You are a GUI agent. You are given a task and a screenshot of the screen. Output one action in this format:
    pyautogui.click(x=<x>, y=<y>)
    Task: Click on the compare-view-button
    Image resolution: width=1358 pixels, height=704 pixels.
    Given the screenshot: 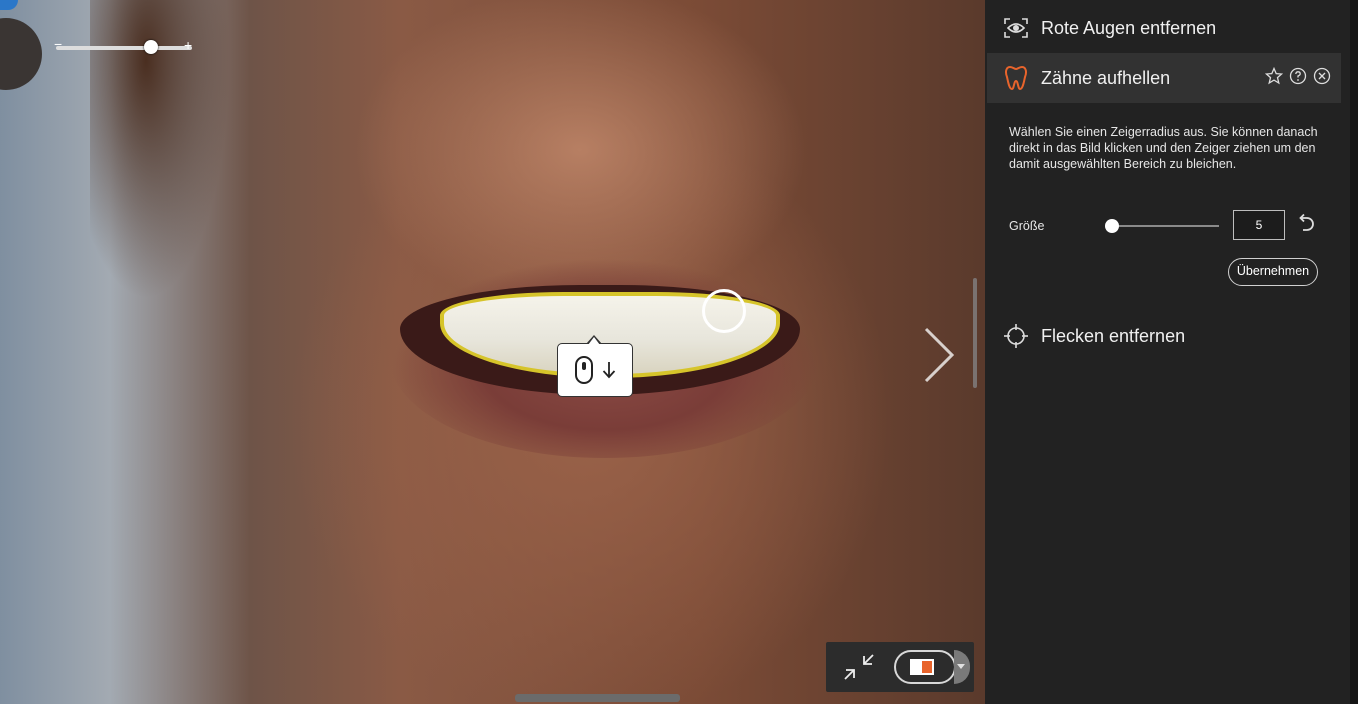 What is the action you would take?
    pyautogui.click(x=925, y=667)
    